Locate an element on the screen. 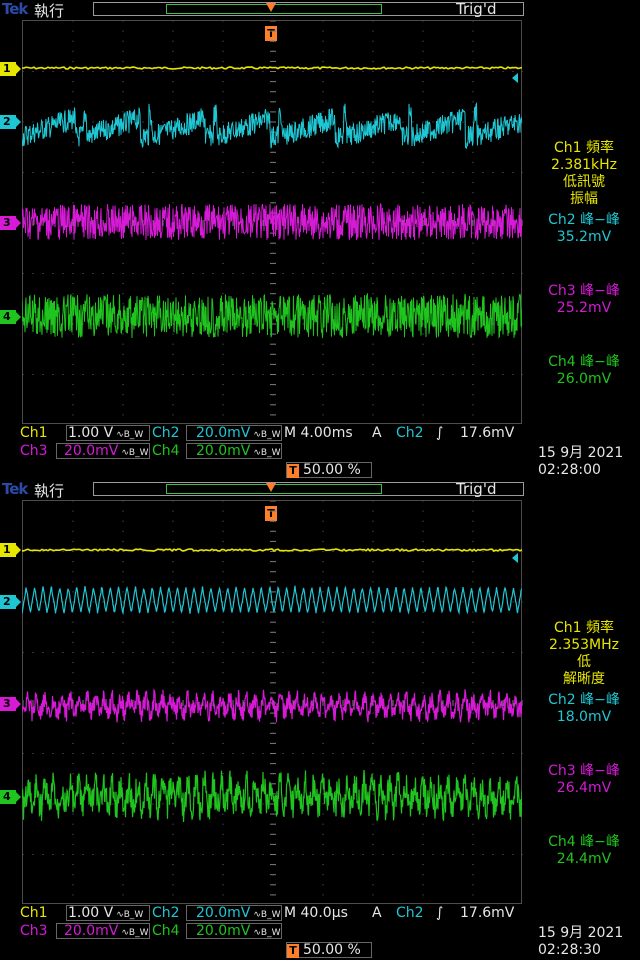 The height and width of the screenshot is (960, 640). timebase-readout: M 40.0µs is located at coordinates (316, 913).